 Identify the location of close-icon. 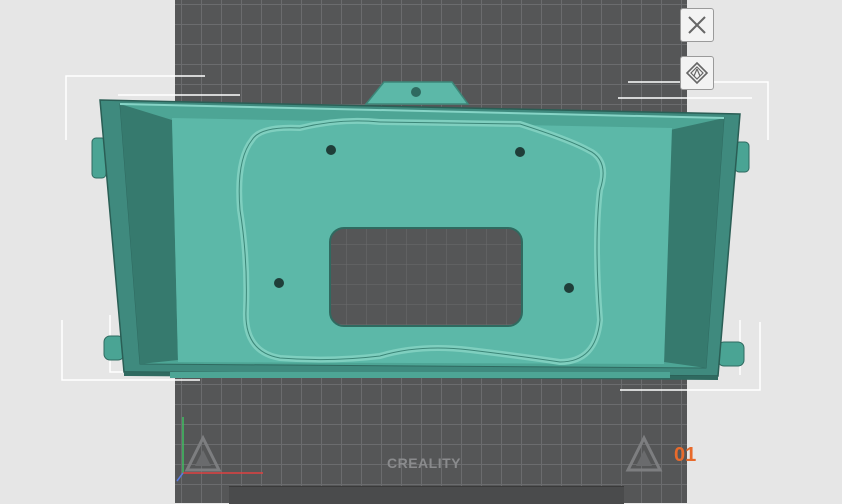
(697, 25).